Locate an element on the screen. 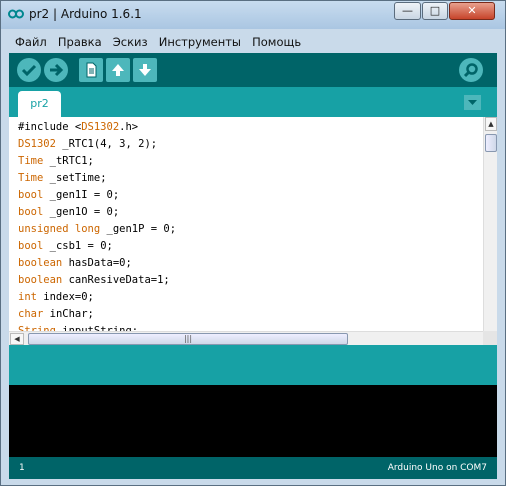  board-info: Arduino Uno on COM7 is located at coordinates (437, 468).